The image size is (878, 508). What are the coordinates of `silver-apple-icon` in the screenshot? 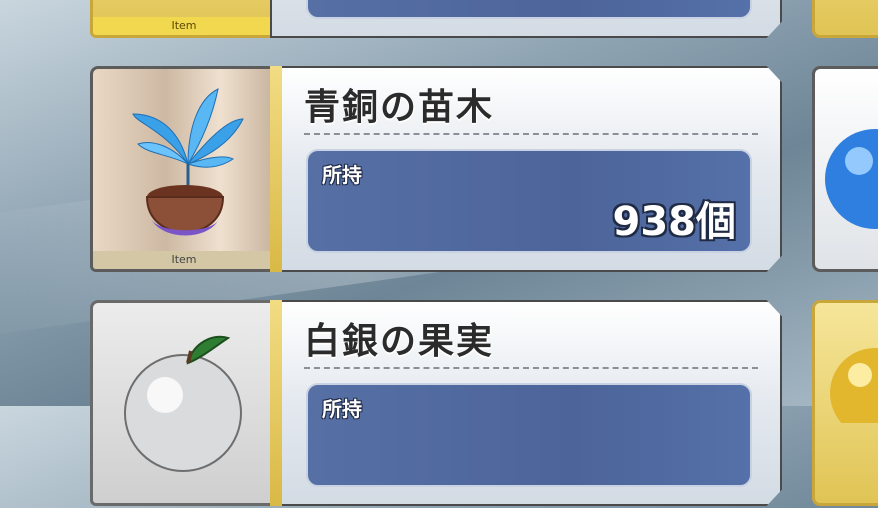 It's located at (183, 403).